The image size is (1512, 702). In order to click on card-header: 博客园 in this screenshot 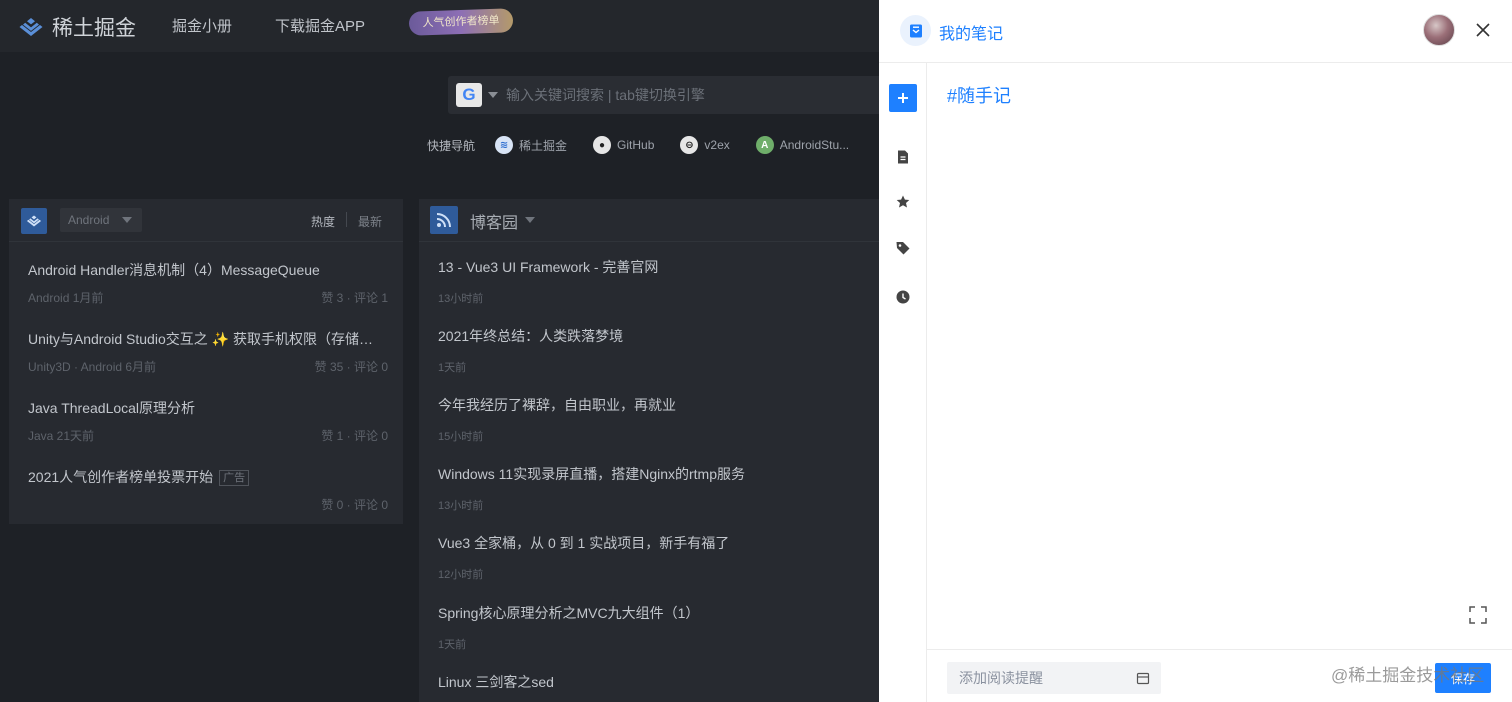, I will do `click(654, 220)`.